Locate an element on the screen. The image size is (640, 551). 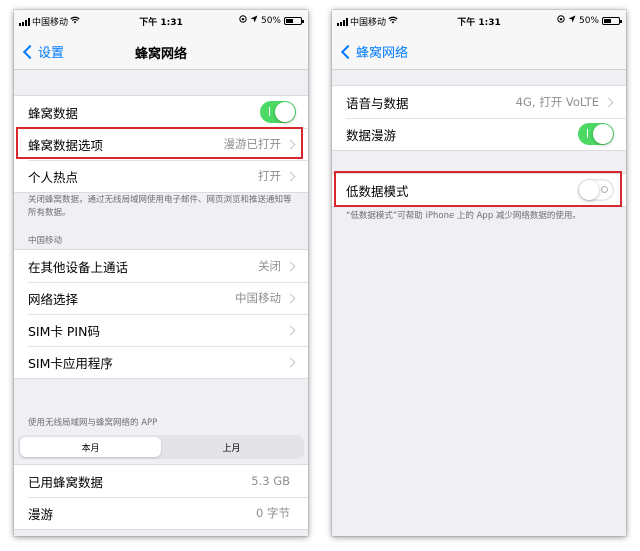
usage-group: 已用蜂窝数据 5.3 GB 漫游 0 字节 is located at coordinates (161, 497).